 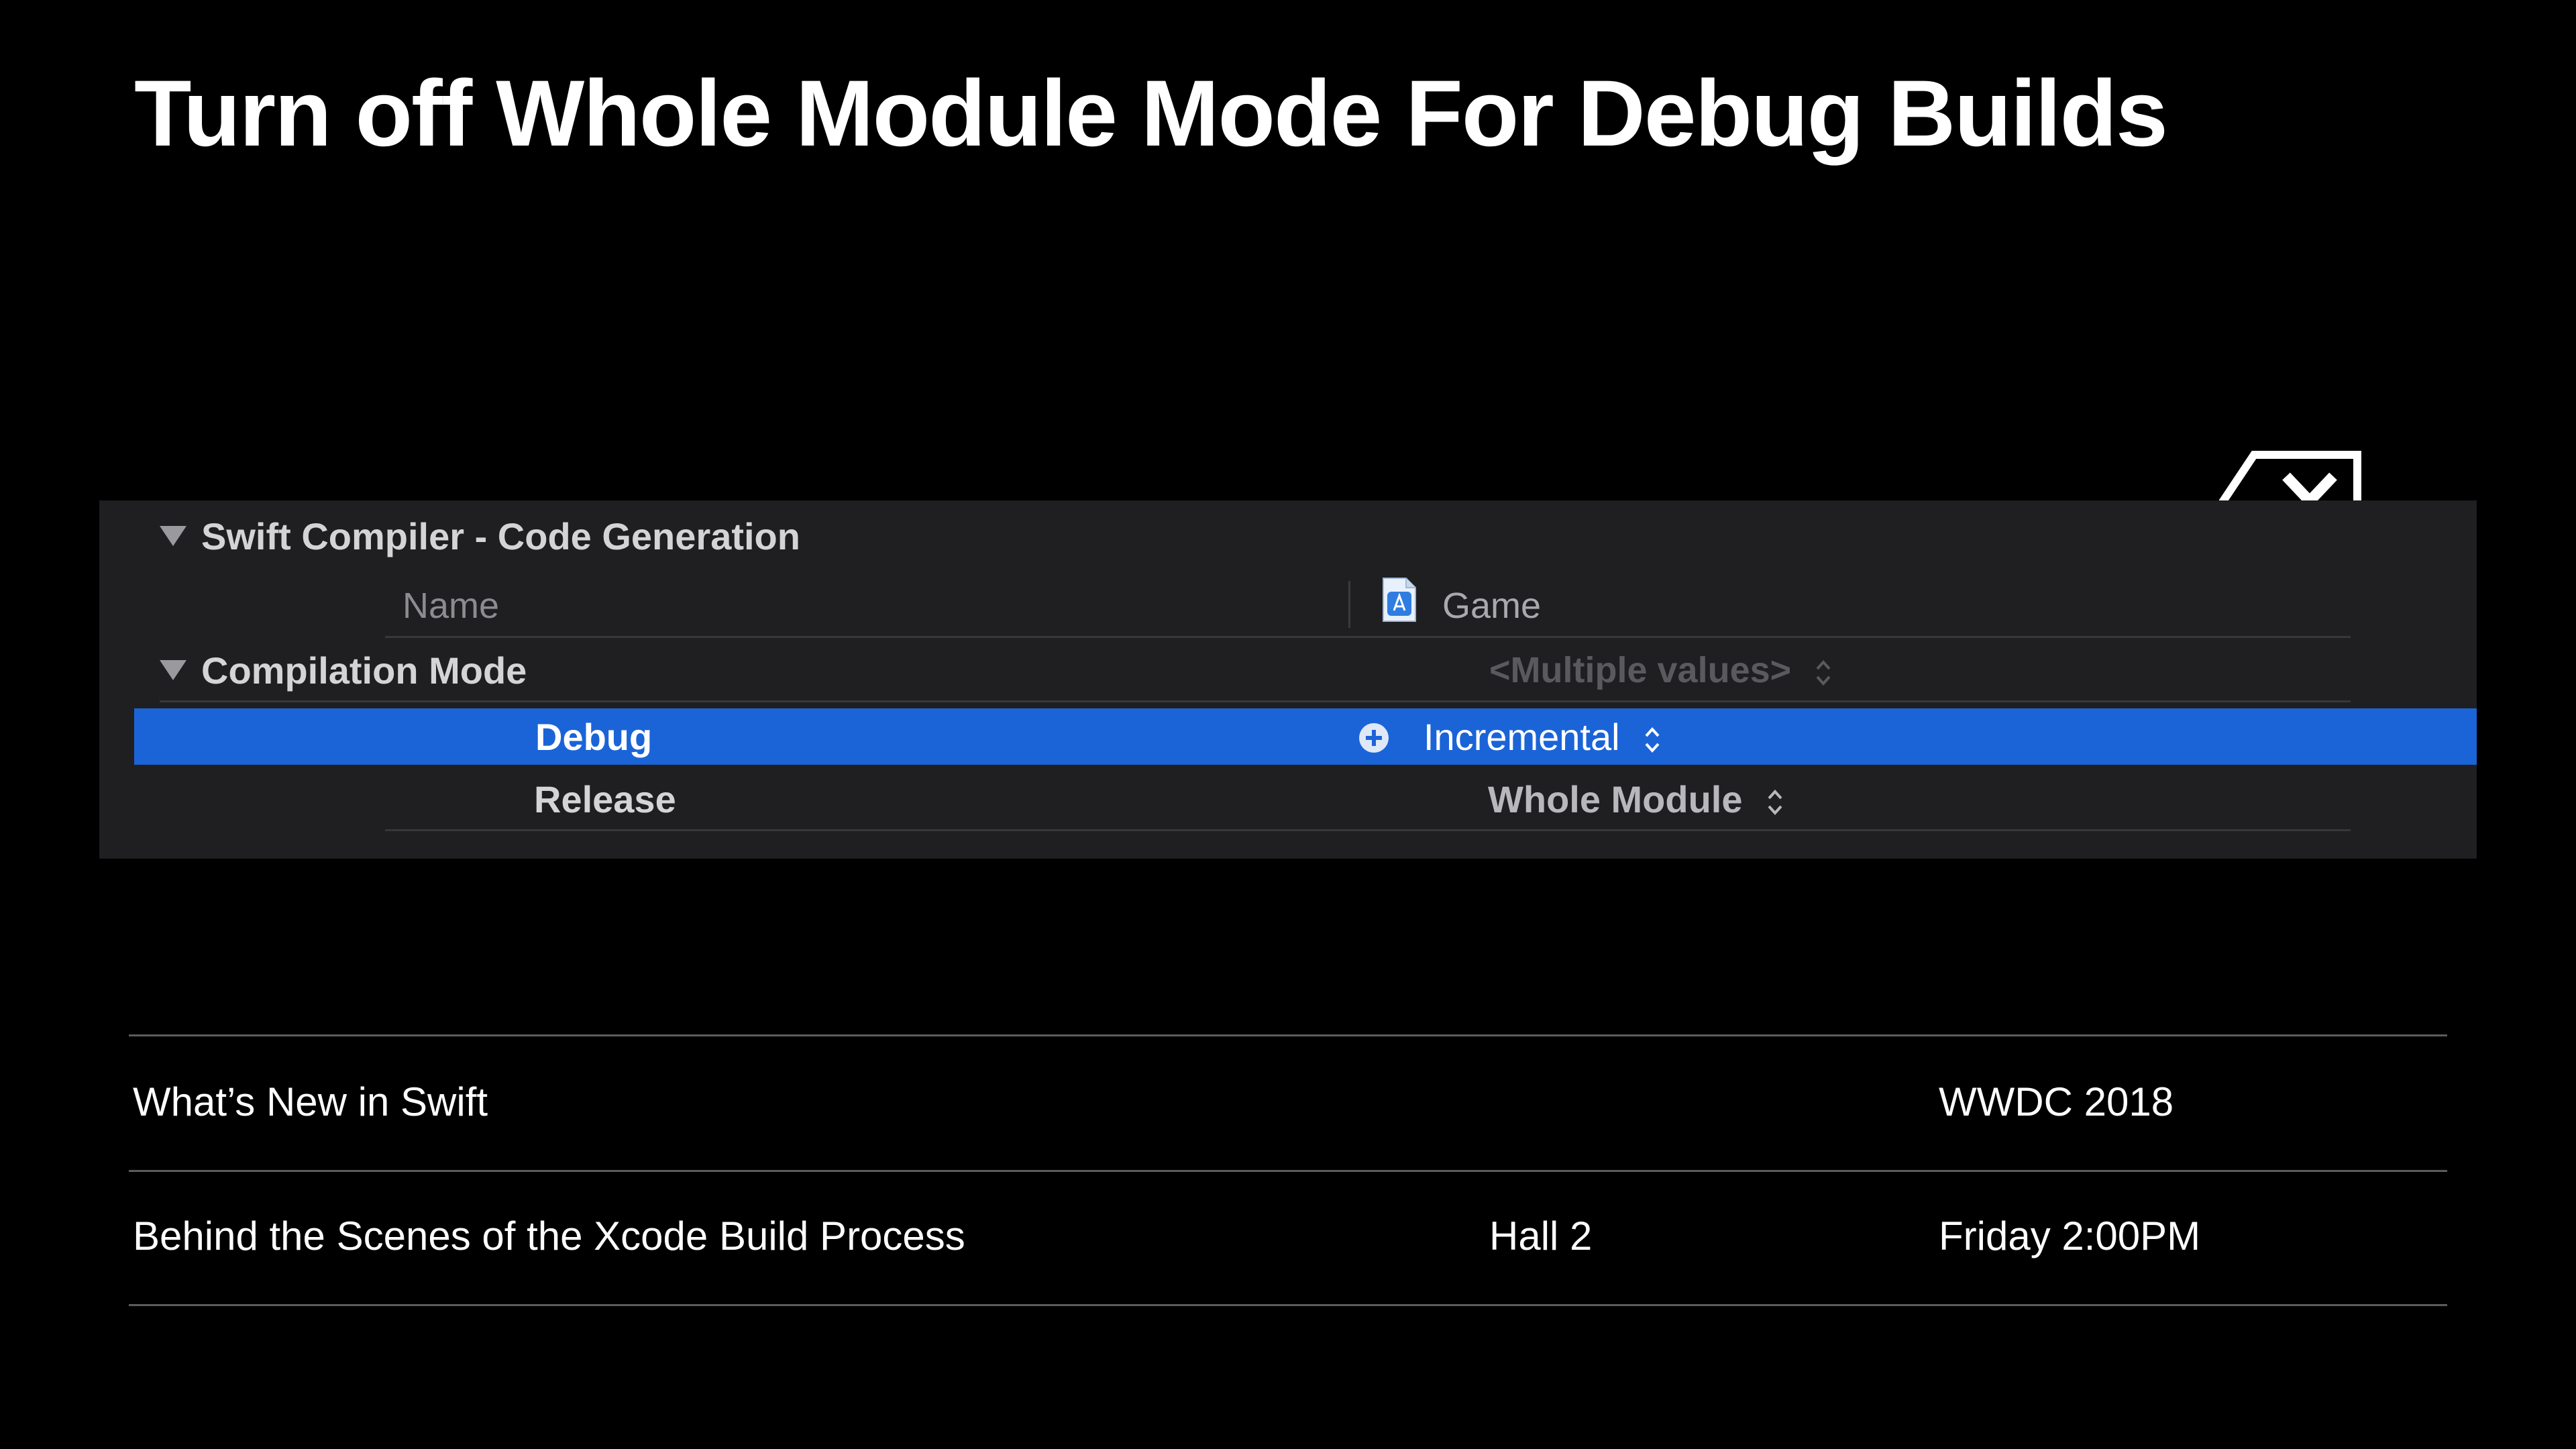 What do you see at coordinates (1541, 1236) in the screenshot?
I see `session-location: Hall 2` at bounding box center [1541, 1236].